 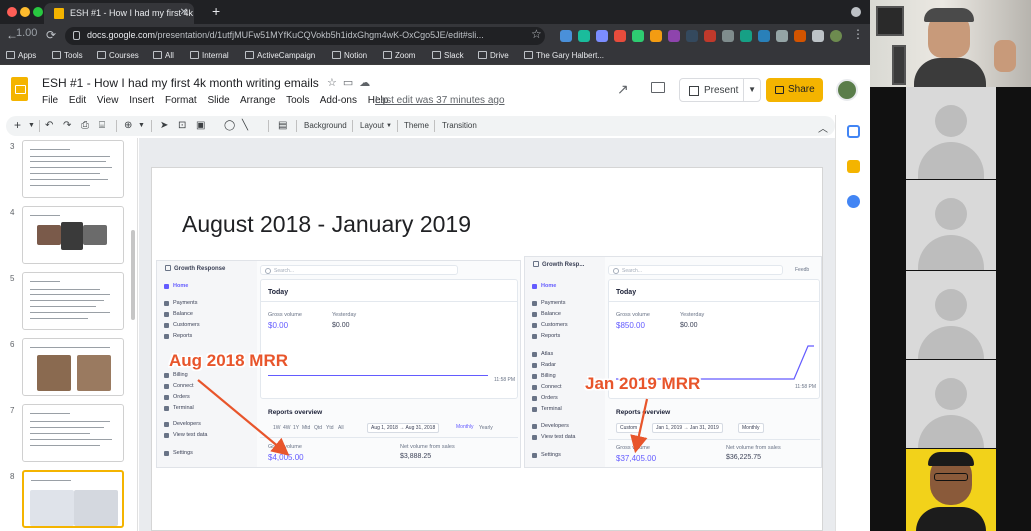 What do you see at coordinates (118, 55) in the screenshot?
I see `bookmark-courses: Courses` at bounding box center [118, 55].